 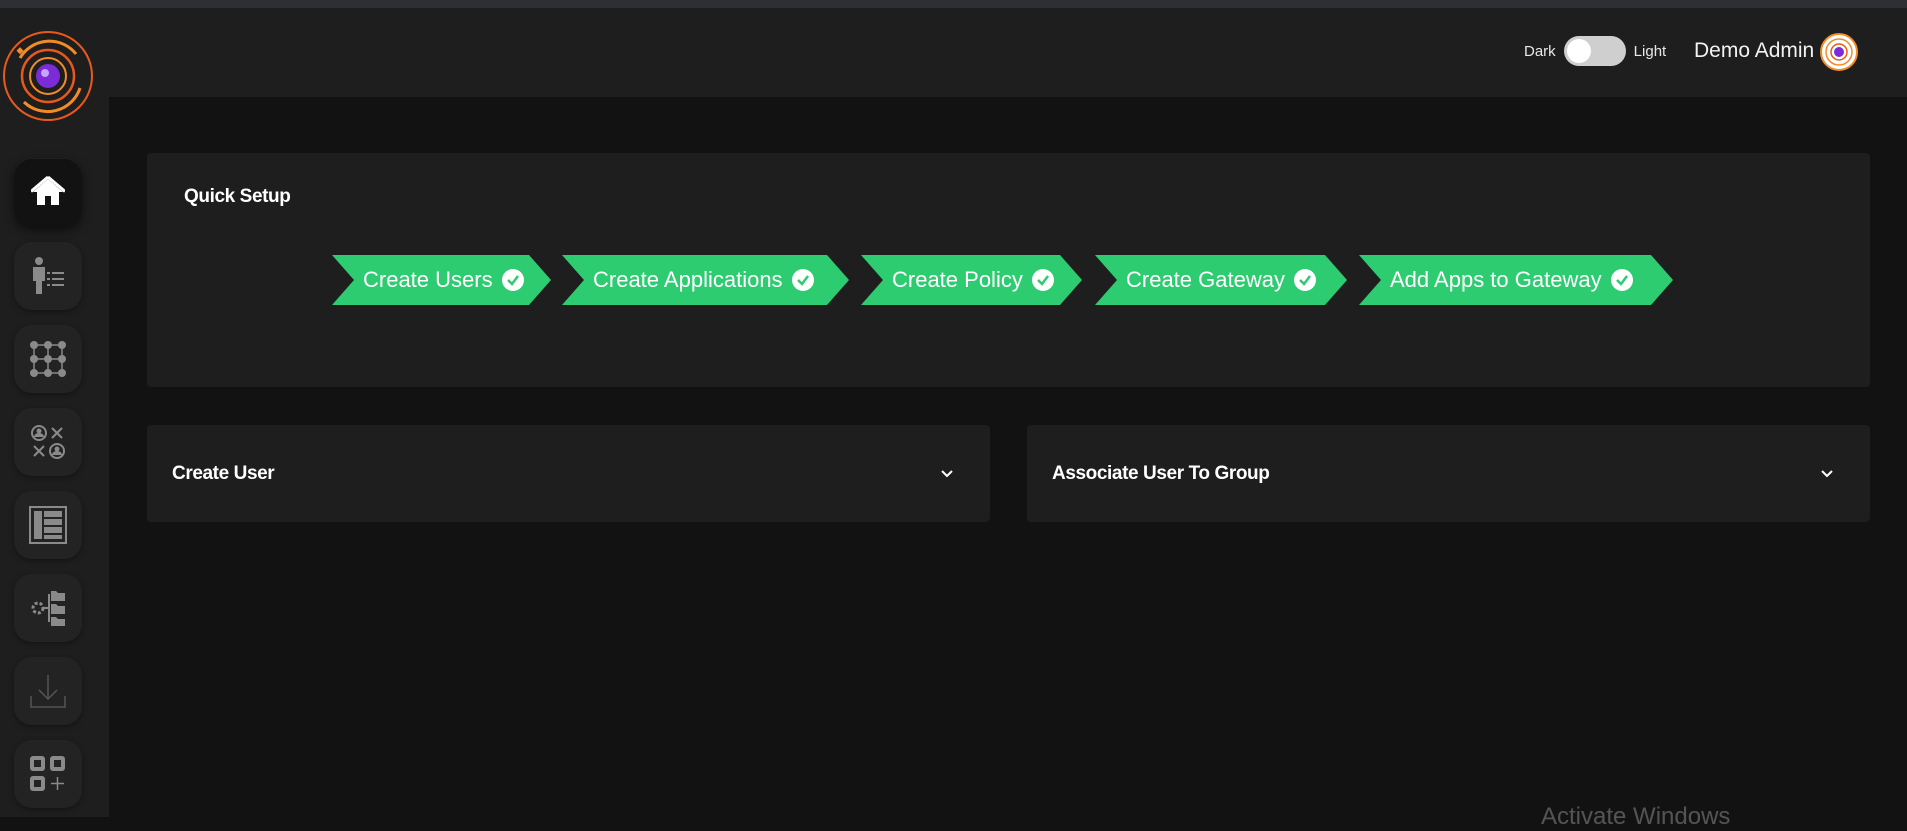 What do you see at coordinates (1205, 279) in the screenshot?
I see `step-label: Create Gateway` at bounding box center [1205, 279].